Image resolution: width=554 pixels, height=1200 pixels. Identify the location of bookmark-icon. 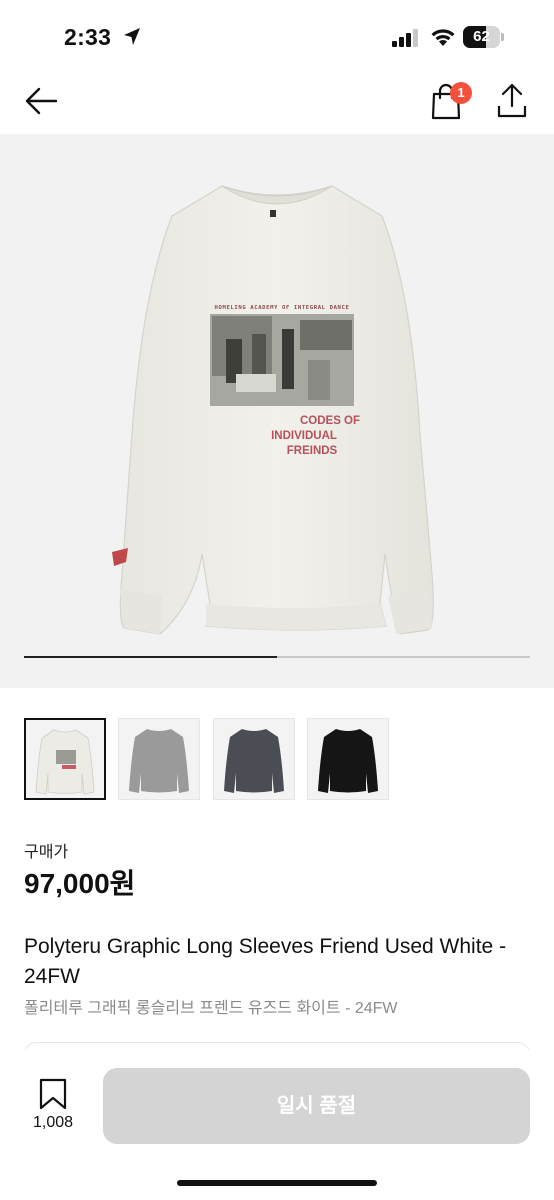
(53, 1094).